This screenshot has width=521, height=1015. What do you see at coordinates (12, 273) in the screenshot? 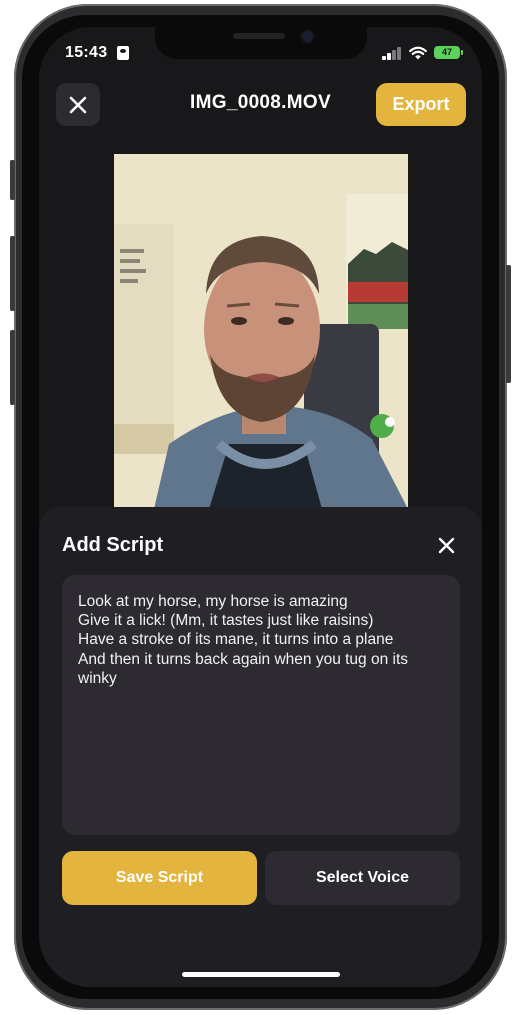
I see `volume-up-button` at bounding box center [12, 273].